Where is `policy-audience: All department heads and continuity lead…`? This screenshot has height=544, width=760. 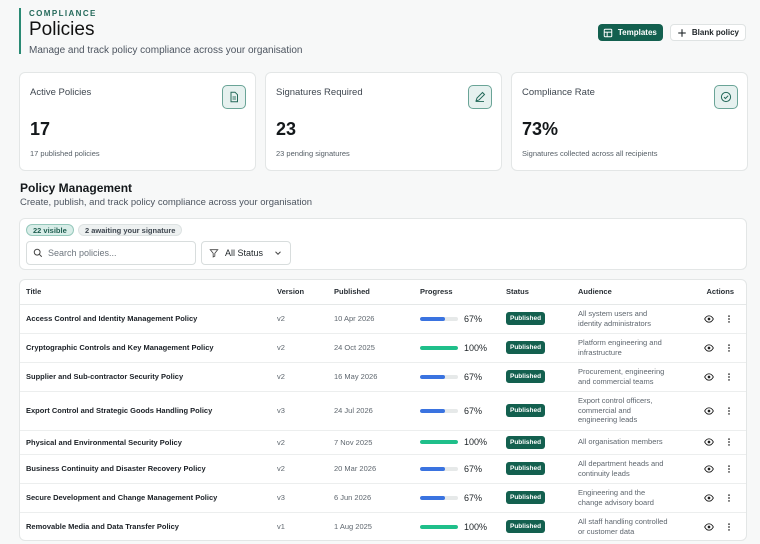 policy-audience: All department heads and continuity lead… is located at coordinates (627, 469).